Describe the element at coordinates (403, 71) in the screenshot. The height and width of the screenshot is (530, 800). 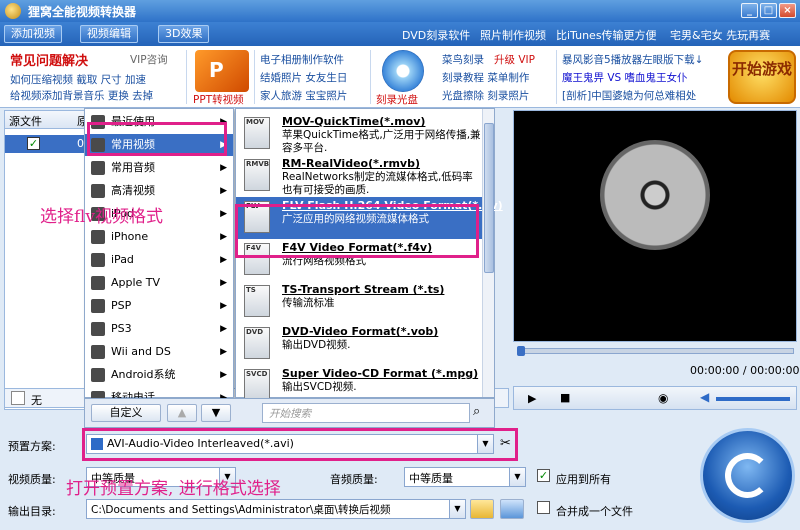
I see `cd-icon` at that location.